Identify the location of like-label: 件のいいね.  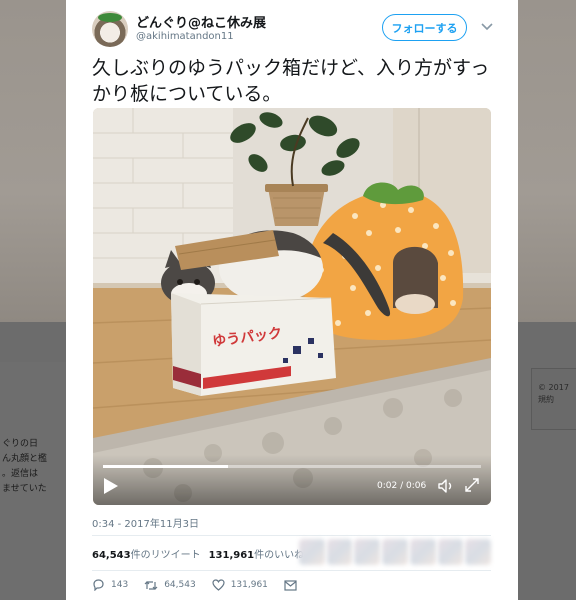
(279, 555).